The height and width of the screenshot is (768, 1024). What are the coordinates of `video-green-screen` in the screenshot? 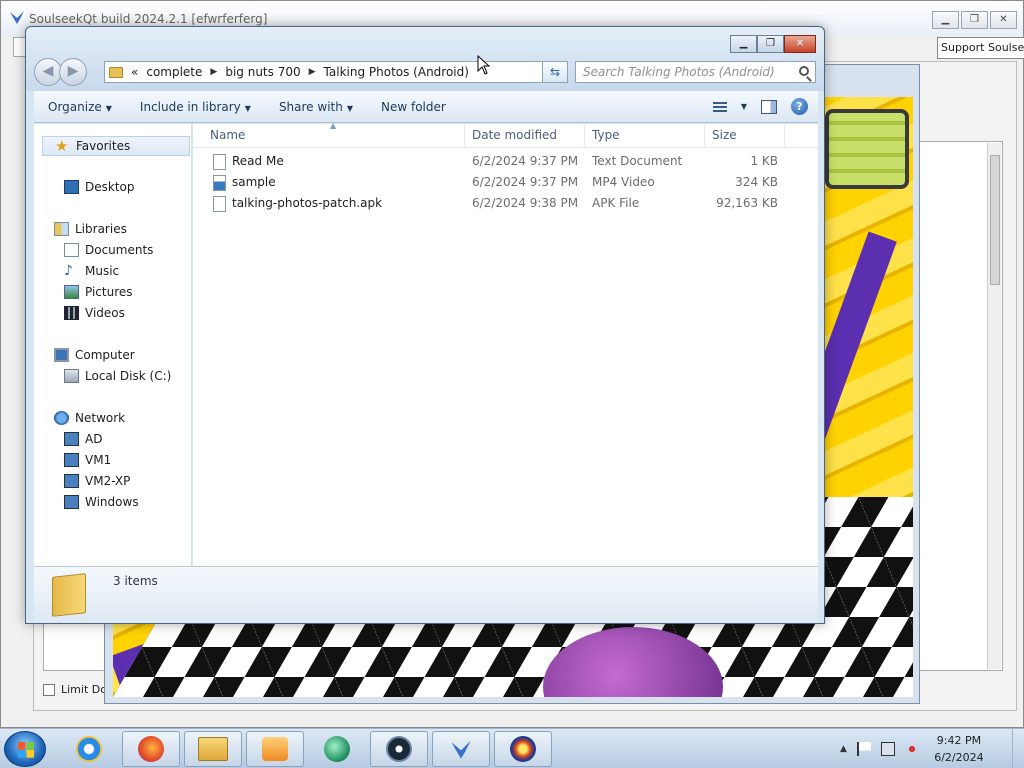 It's located at (867, 149).